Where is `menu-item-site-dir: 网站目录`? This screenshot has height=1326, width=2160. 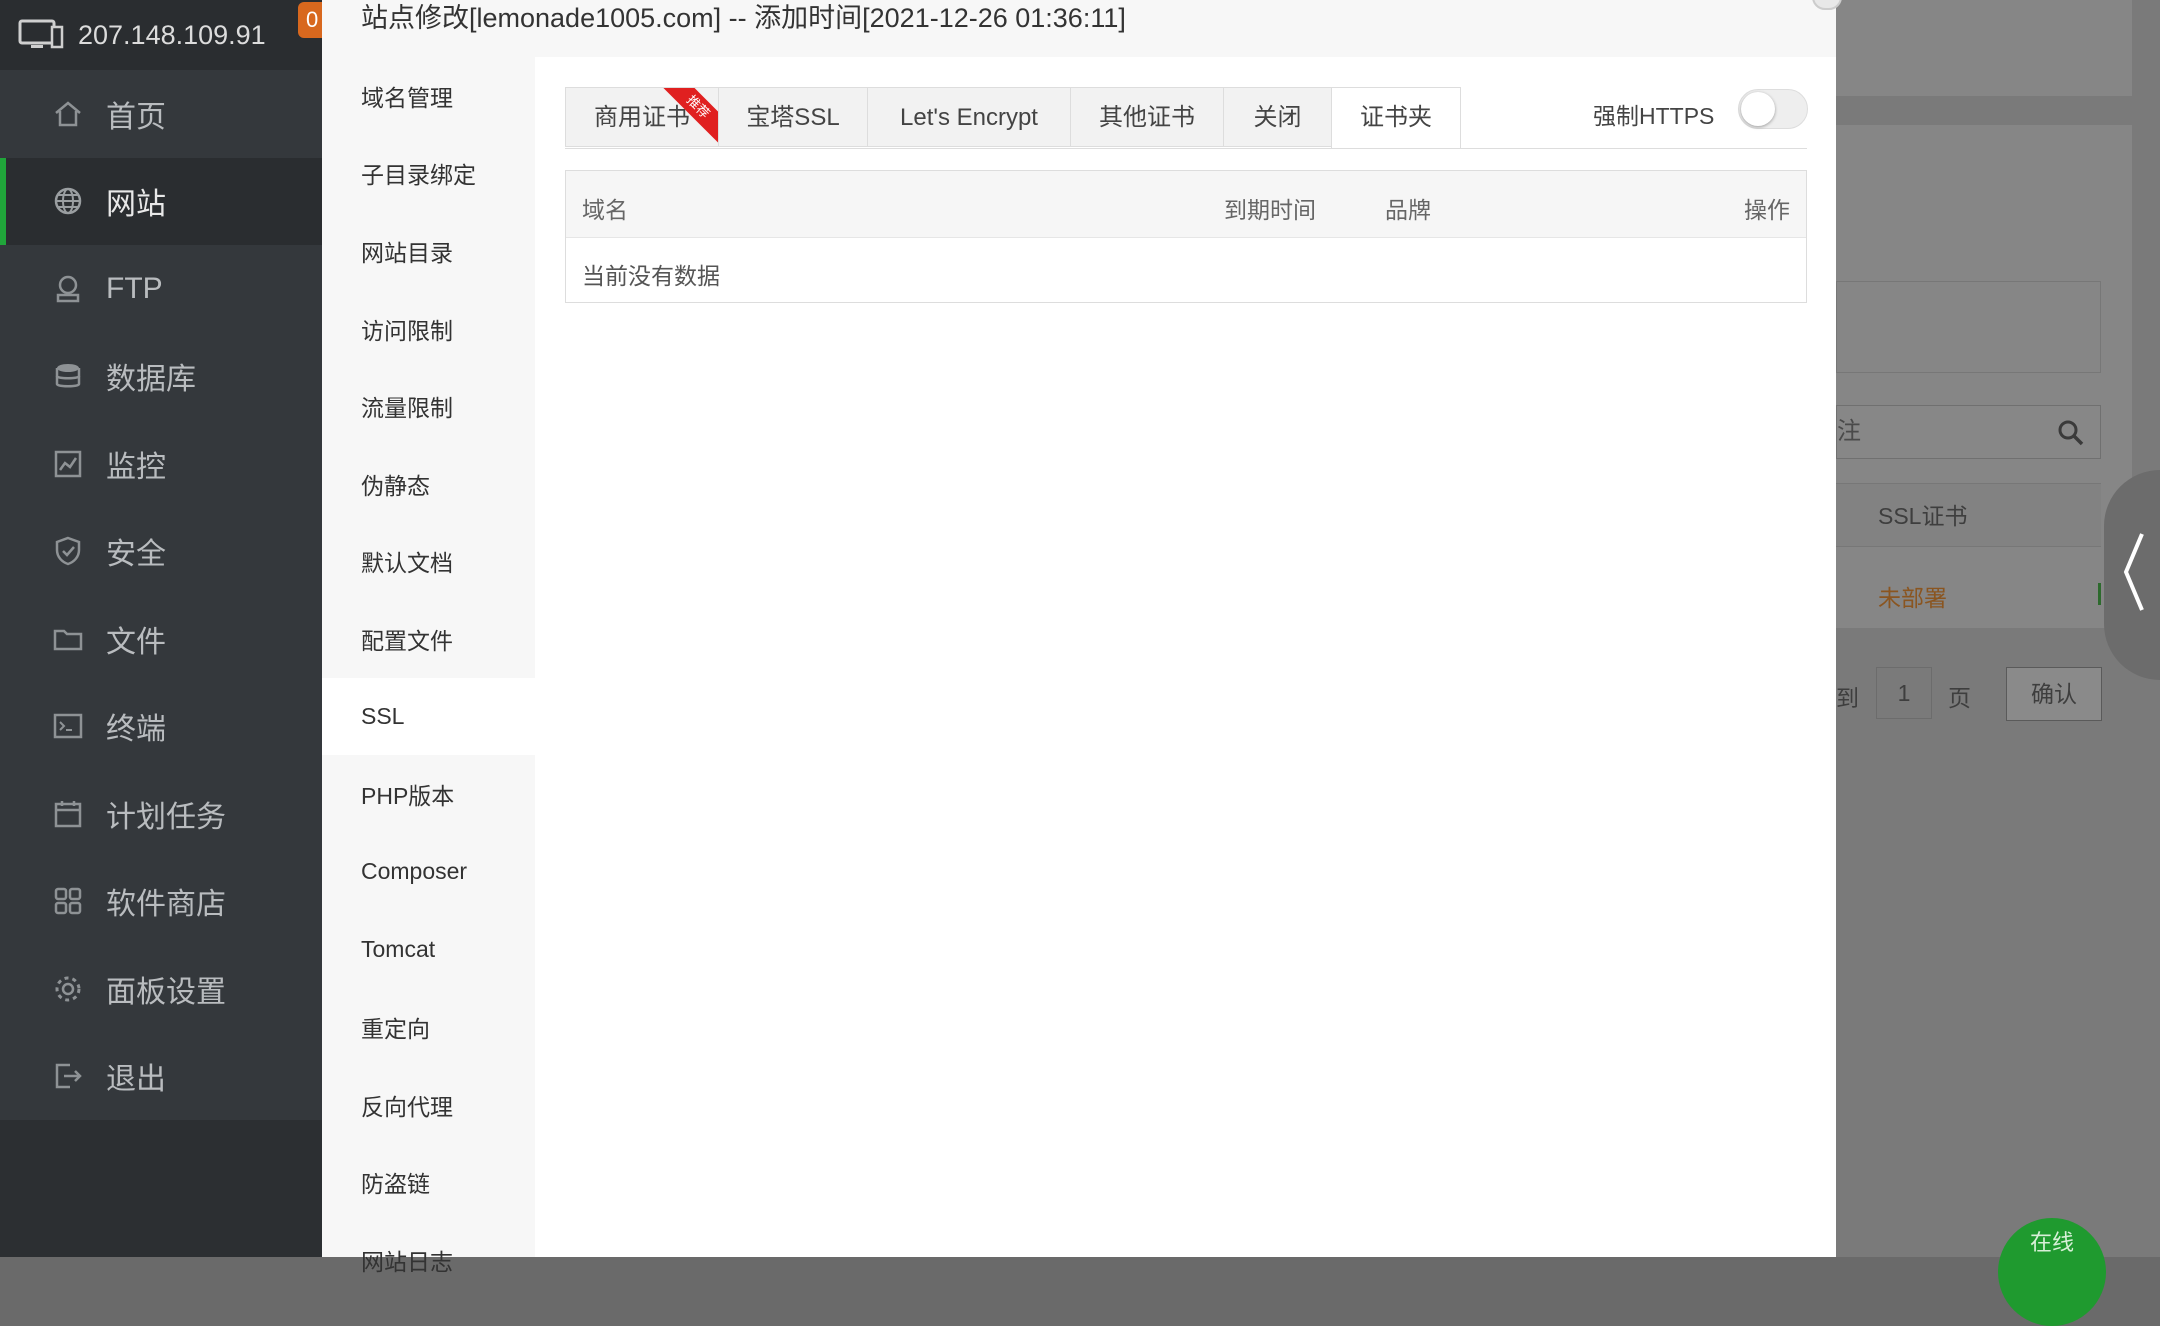 menu-item-site-dir: 网站目录 is located at coordinates (428, 251).